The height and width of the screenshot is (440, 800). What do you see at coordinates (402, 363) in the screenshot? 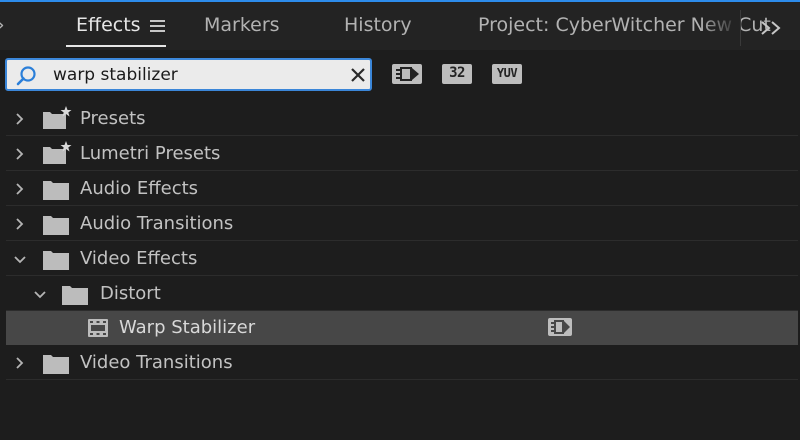
I see `tree-item-video-transitions: Video Transitions` at bounding box center [402, 363].